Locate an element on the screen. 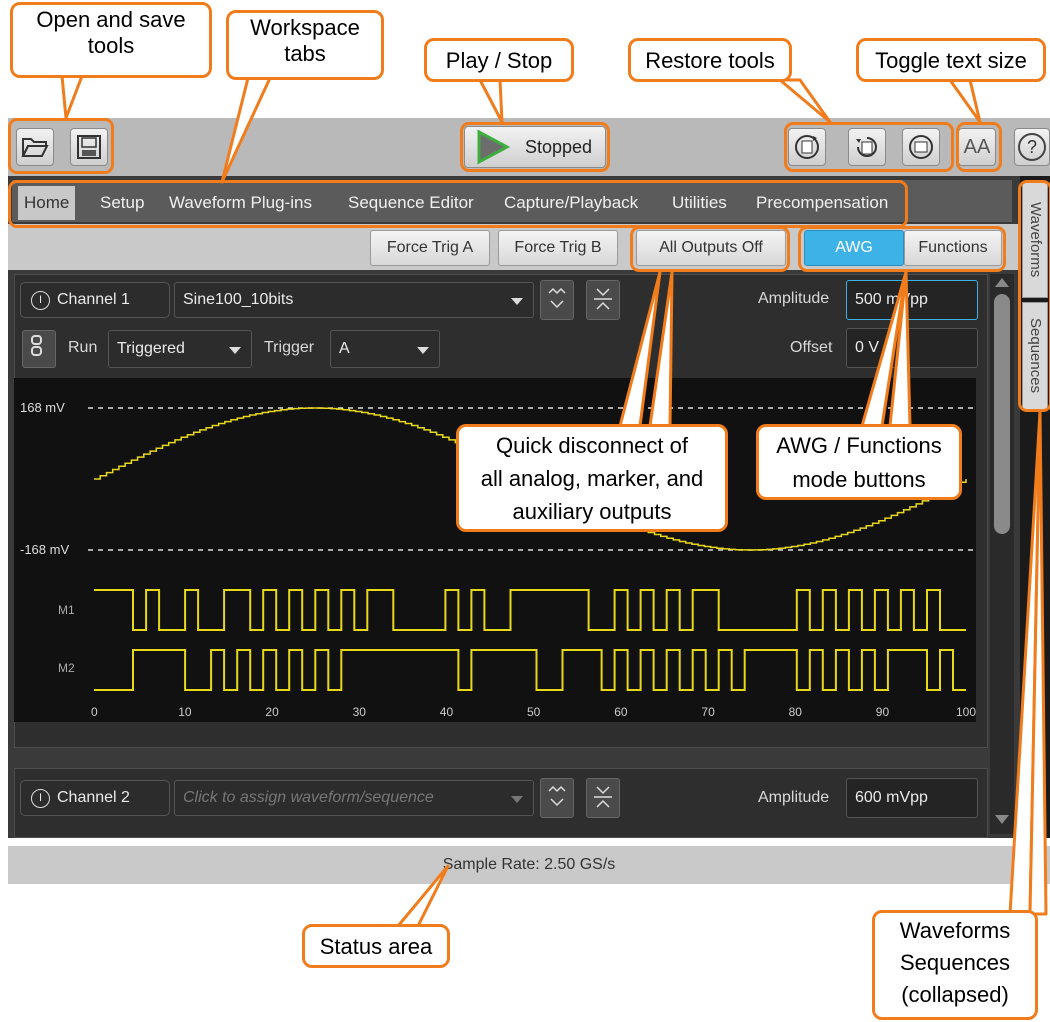 This screenshot has width=1050, height=1022. marker1-label: M1 is located at coordinates (66, 610).